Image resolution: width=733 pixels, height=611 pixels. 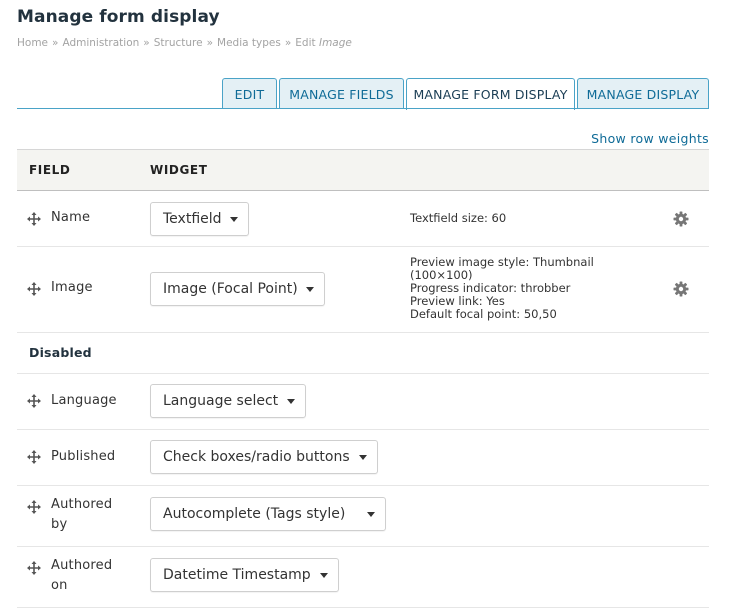 I want to click on widget-select: Image (Focal Point), so click(x=237, y=289).